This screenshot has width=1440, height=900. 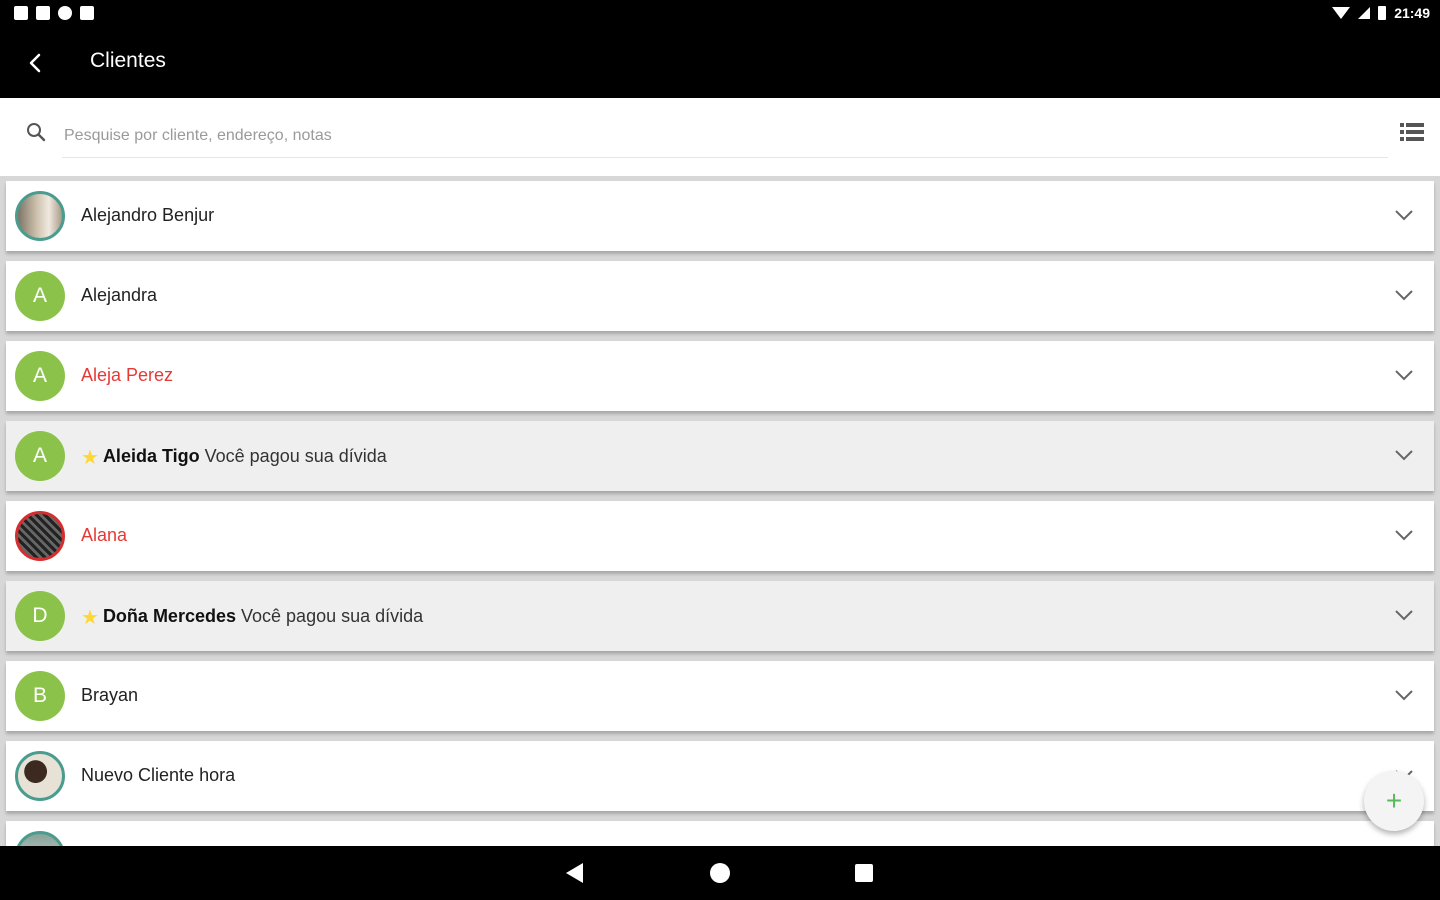 I want to click on search-icon, so click(x=36, y=132).